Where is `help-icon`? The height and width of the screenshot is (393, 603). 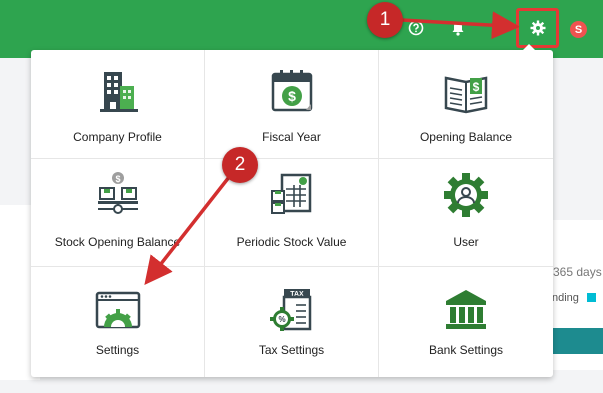
help-icon is located at coordinates (416, 28).